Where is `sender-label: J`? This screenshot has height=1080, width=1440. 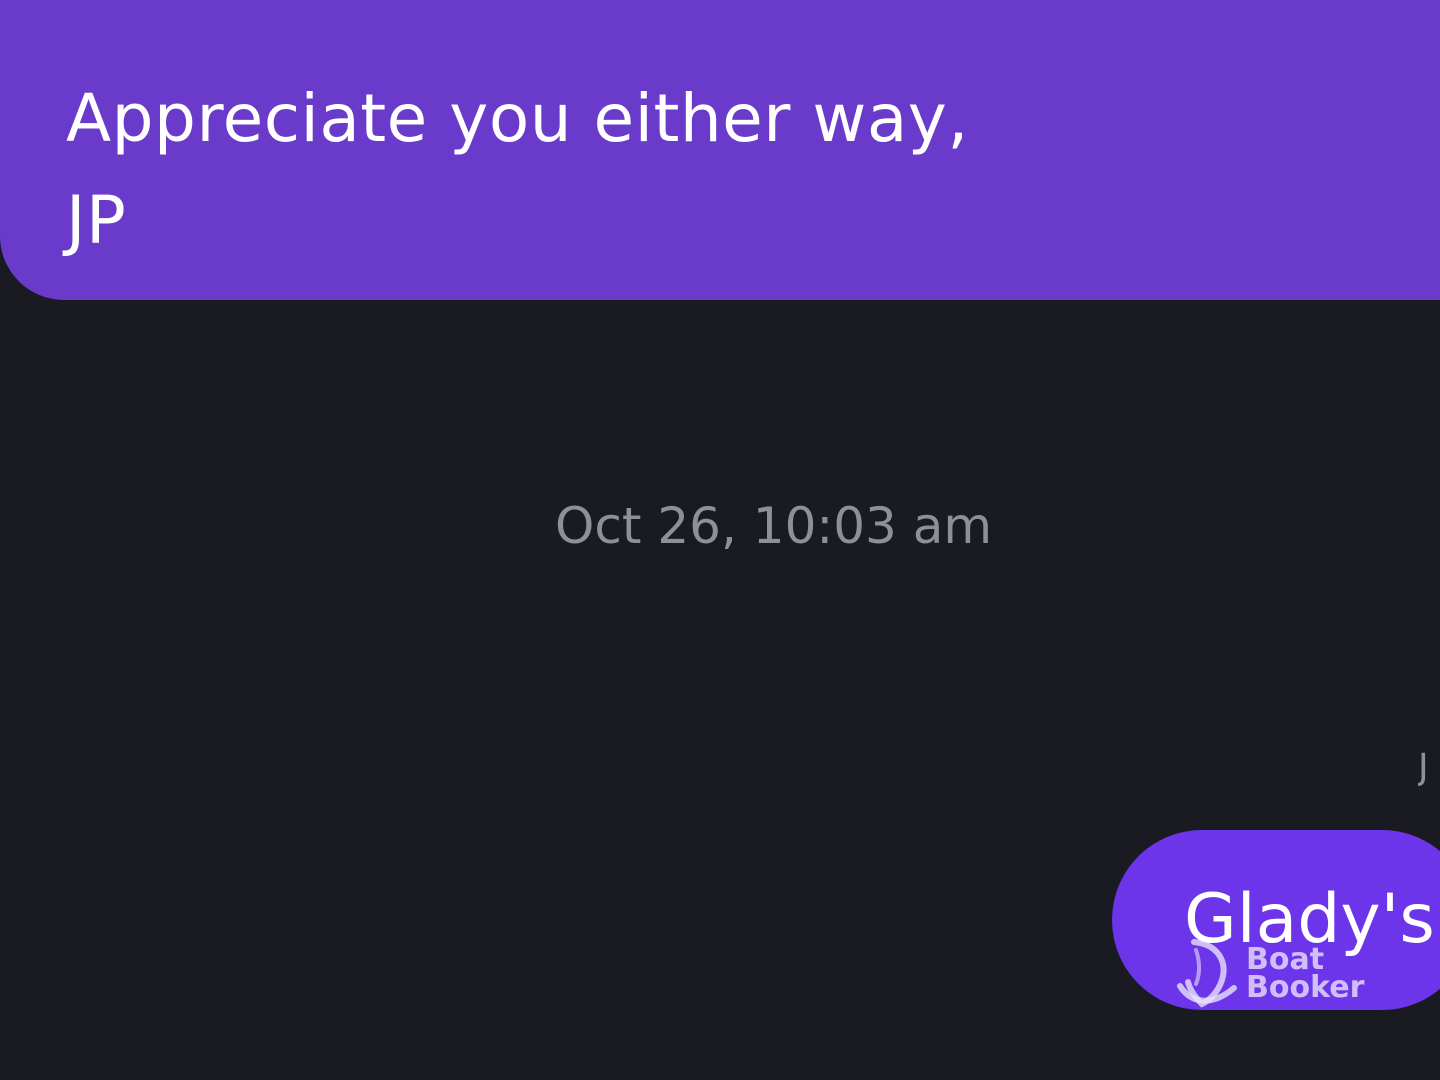
sender-label: J is located at coordinates (1423, 768).